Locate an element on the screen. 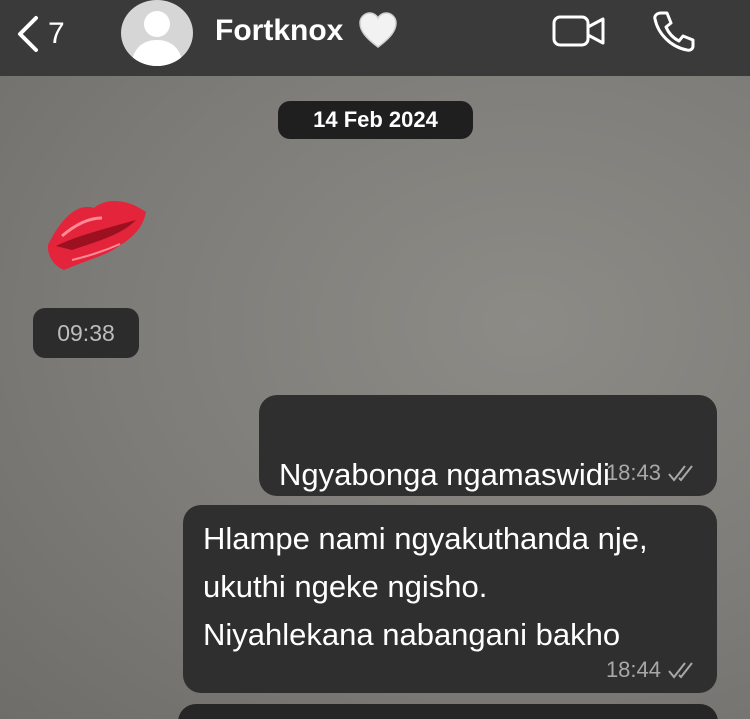  chat-header: 7 Fortknox is located at coordinates (375, 38).